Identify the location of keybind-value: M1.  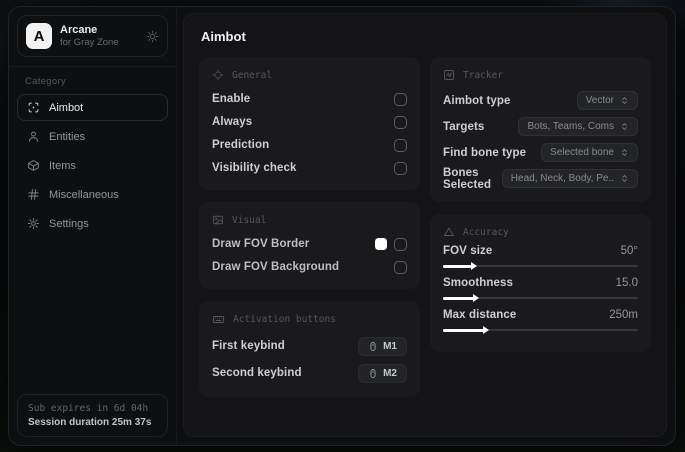
(390, 346).